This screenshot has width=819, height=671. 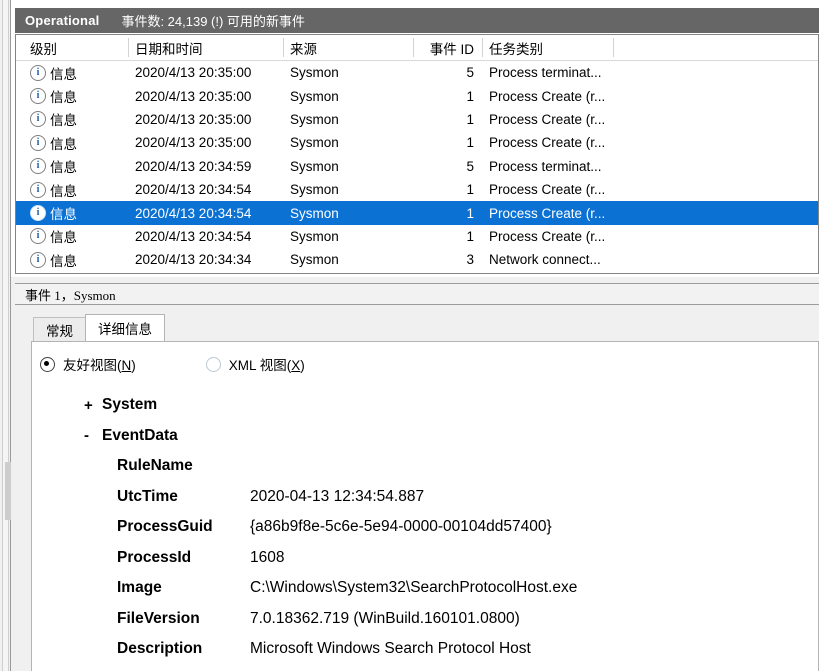 I want to click on cell-event-id: 5, so click(x=470, y=166).